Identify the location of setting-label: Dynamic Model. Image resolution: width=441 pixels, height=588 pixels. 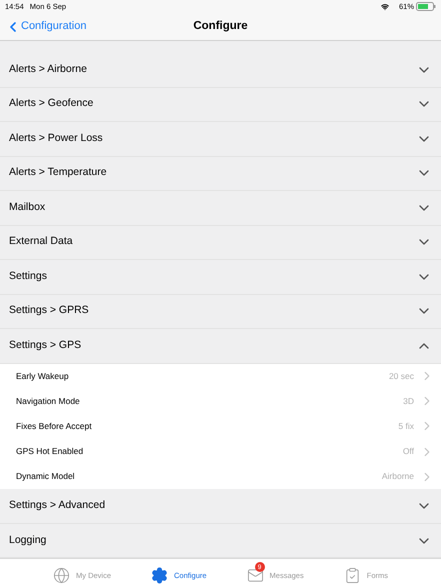
(46, 477).